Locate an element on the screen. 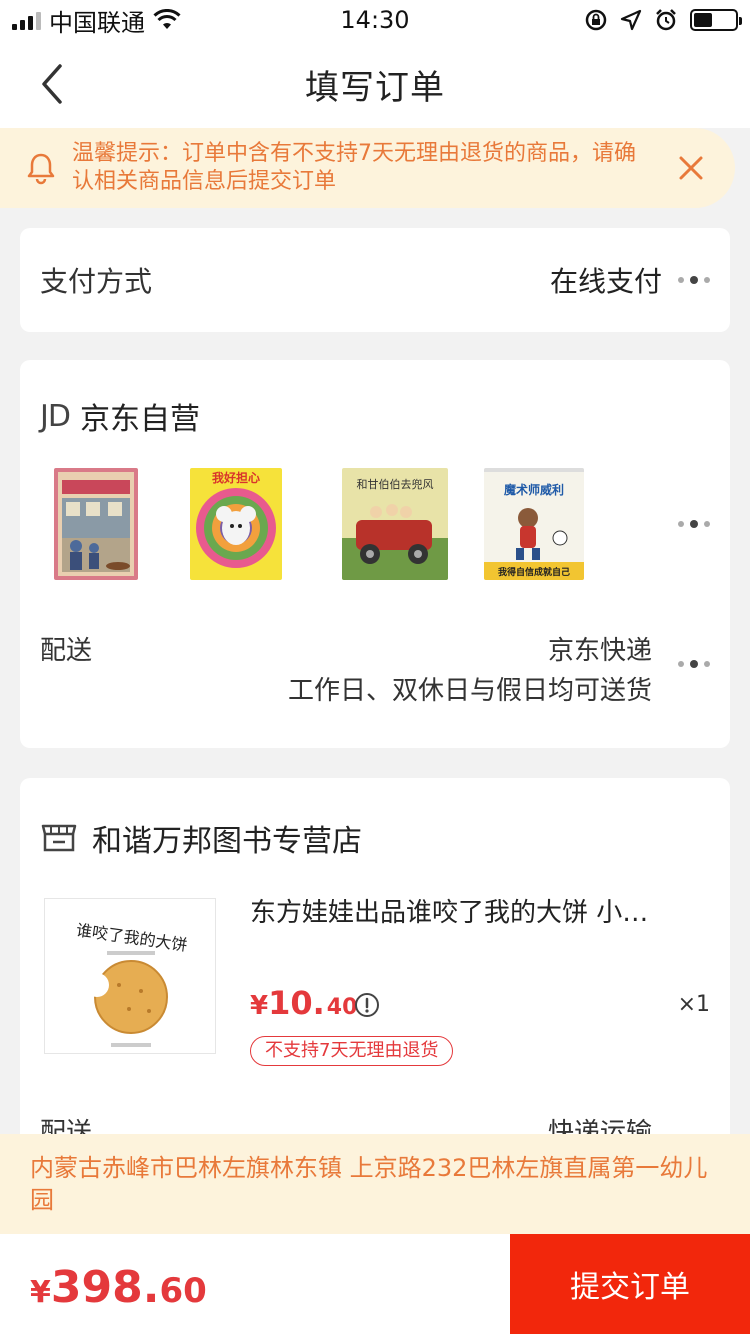 The height and width of the screenshot is (1334, 750). shipping-address-bar: 内蒙古赤峰市巴林左旗林东镇 上京路232巴林左旗直属第一幼儿园 is located at coordinates (375, 1184).